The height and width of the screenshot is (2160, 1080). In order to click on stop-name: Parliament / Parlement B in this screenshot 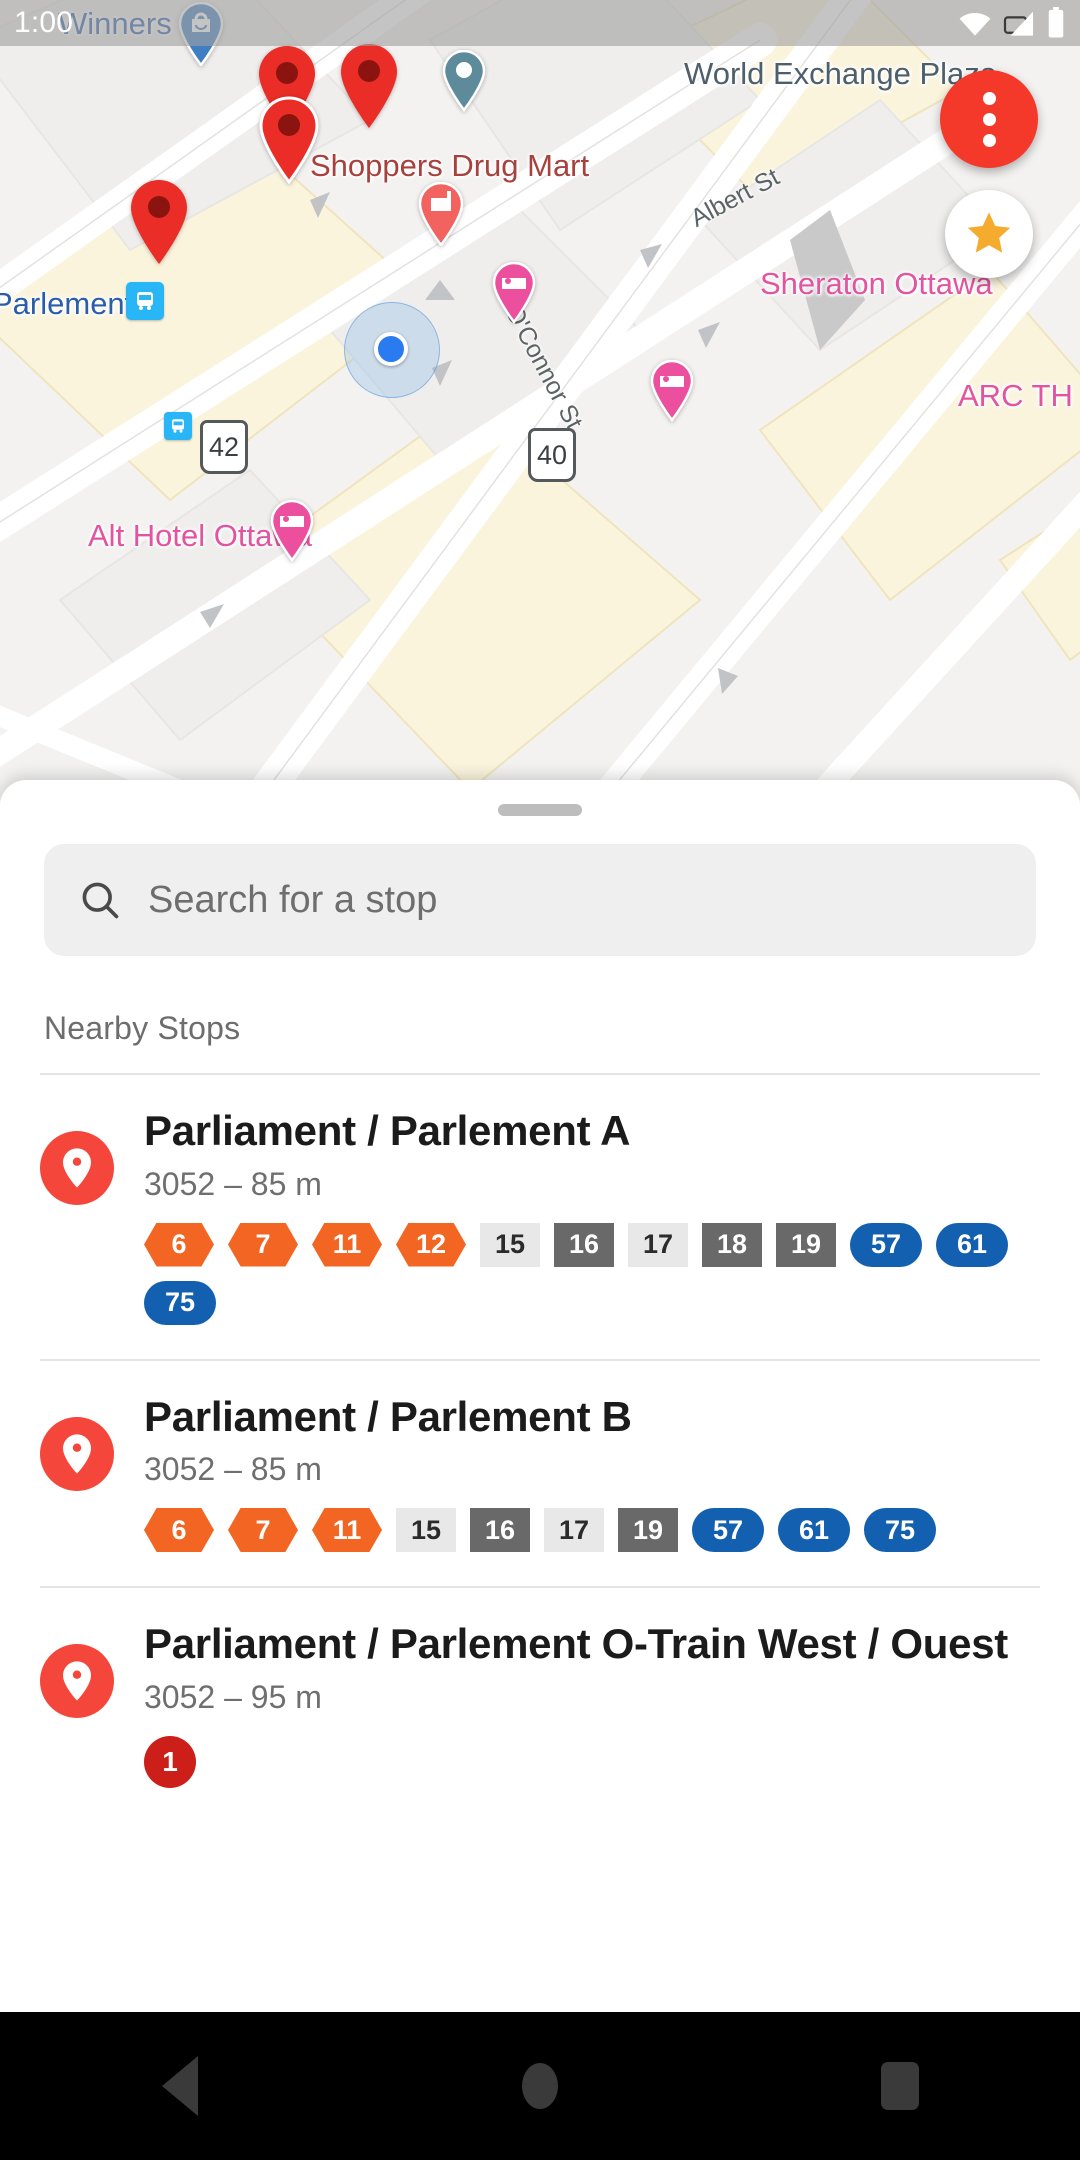, I will do `click(388, 1416)`.